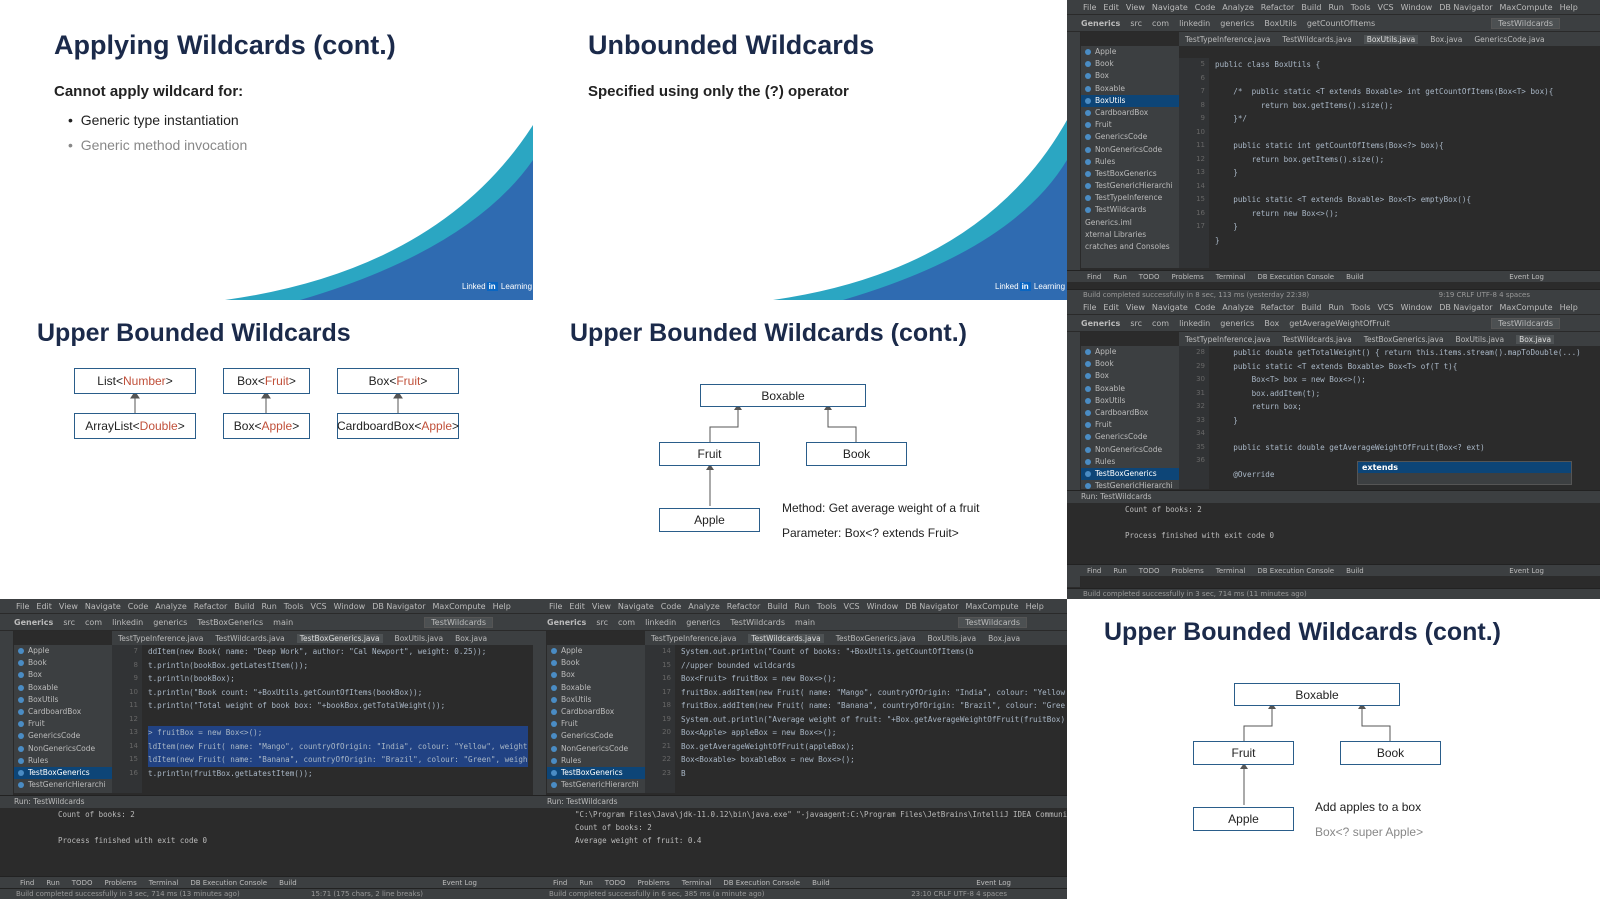 The image size is (1600, 899). What do you see at coordinates (1271, 323) in the screenshot?
I see `crumb: Box` at bounding box center [1271, 323].